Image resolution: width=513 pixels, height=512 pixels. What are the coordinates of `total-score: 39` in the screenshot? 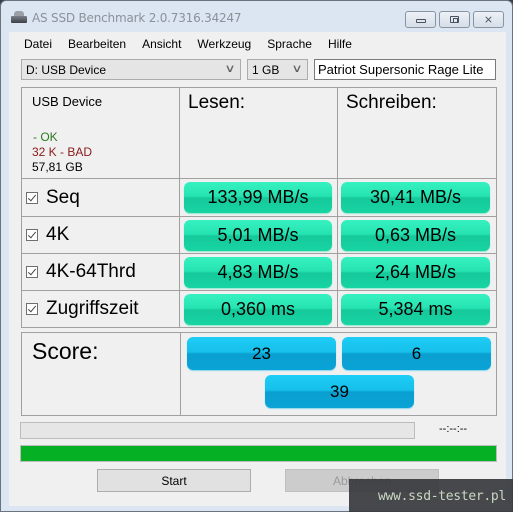 It's located at (339, 391).